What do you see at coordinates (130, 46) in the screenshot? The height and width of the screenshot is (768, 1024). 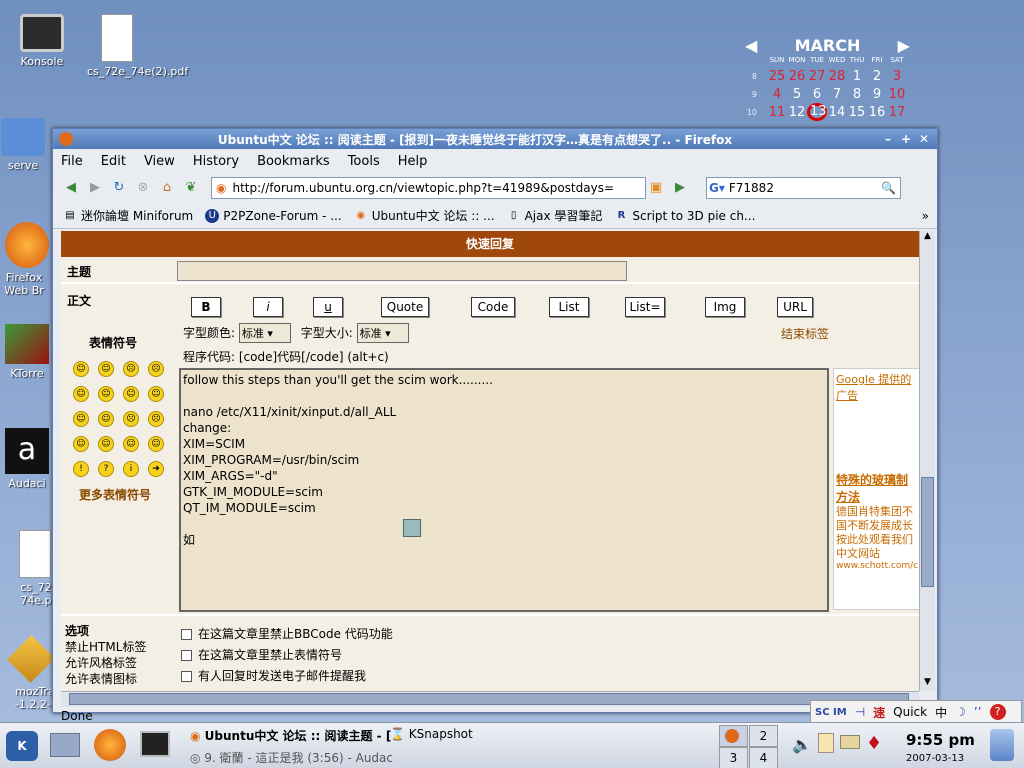 I see `desktop-icon-pdf: cs_72e_74e(2).pdf` at bounding box center [130, 46].